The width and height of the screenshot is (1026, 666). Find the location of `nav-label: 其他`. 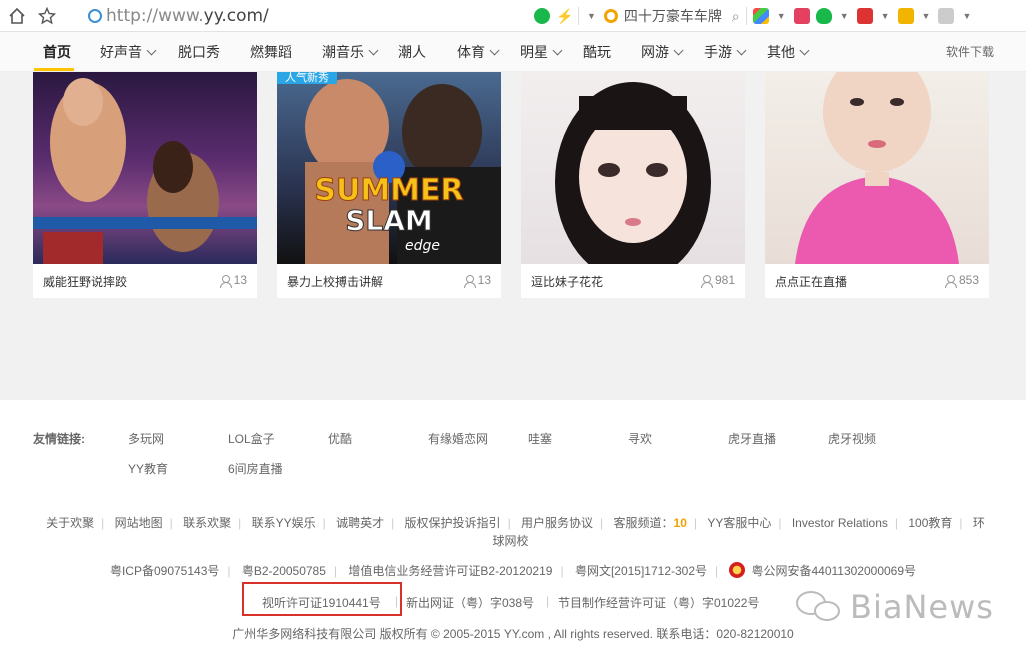

nav-label: 其他 is located at coordinates (781, 52).